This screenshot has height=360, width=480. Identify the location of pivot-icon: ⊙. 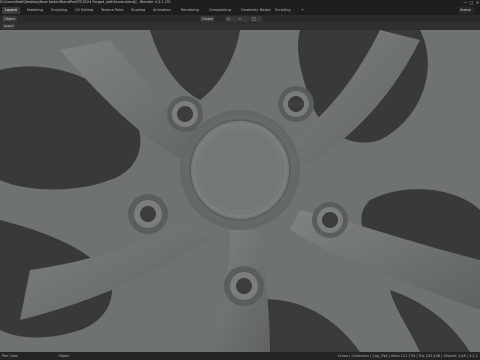
(231, 19).